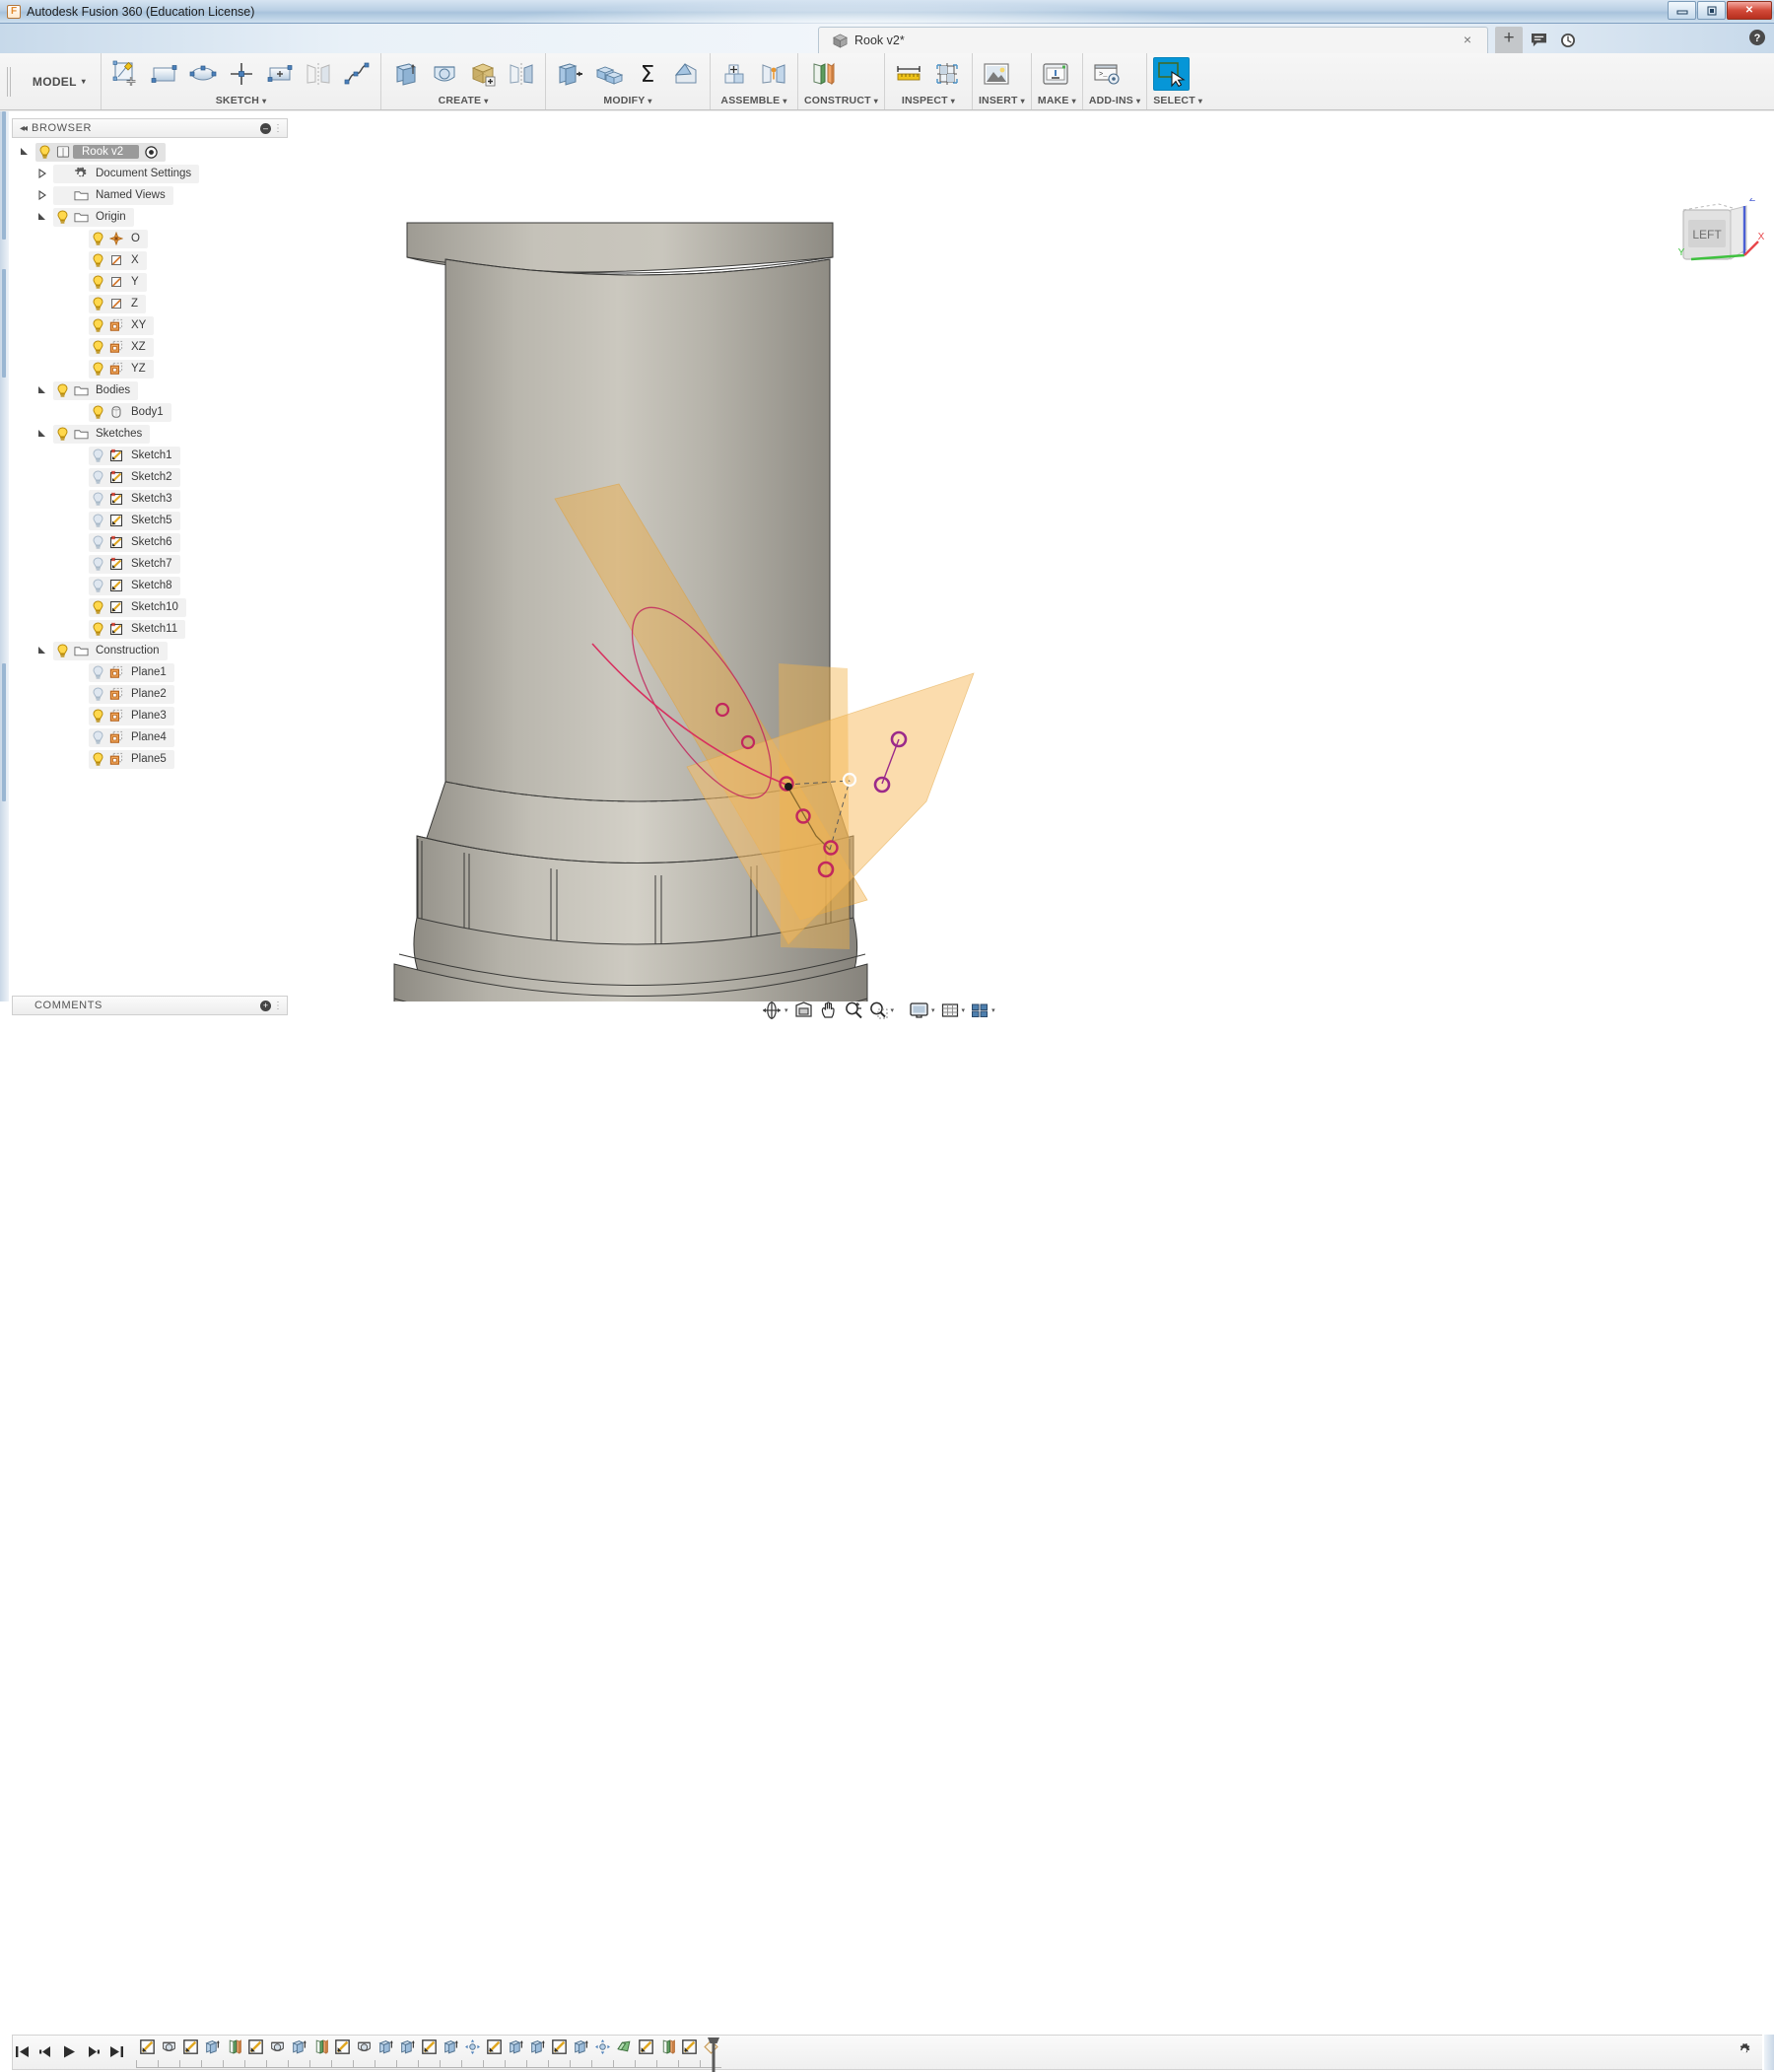  Describe the element at coordinates (428, 2053) in the screenshot. I see `timeline-feature-list` at that location.